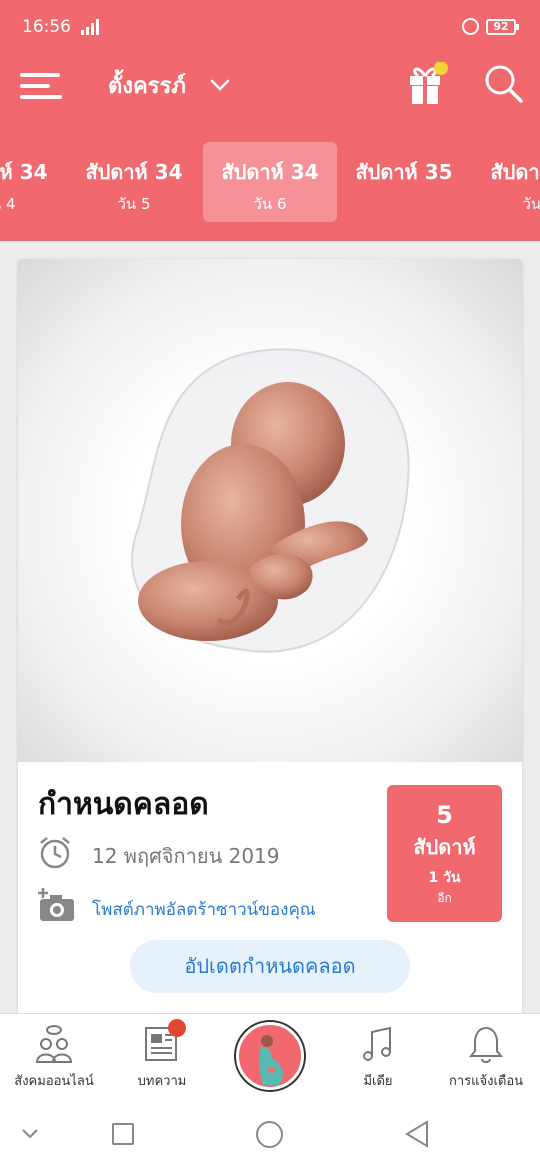 This screenshot has height=1170, width=540. Describe the element at coordinates (90, 29) in the screenshot. I see `signal-icon` at that location.